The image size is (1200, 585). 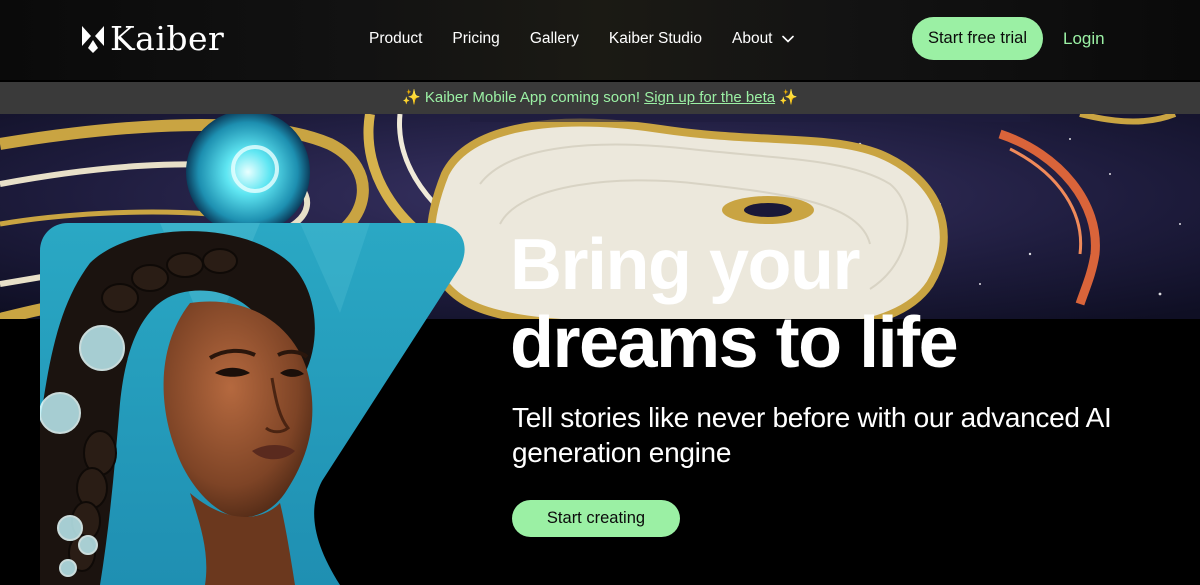 What do you see at coordinates (167, 38) in the screenshot?
I see `brand-name: Kaiber` at bounding box center [167, 38].